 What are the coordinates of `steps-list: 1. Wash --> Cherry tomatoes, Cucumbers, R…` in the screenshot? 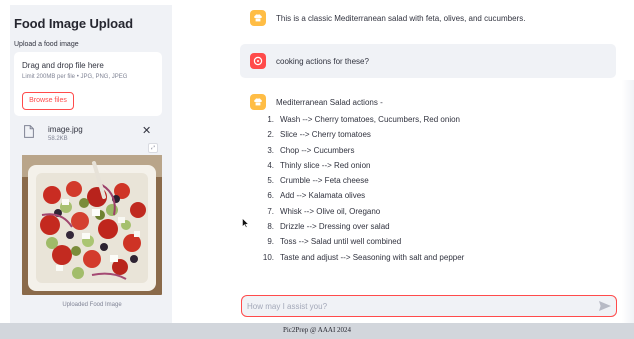 It's located at (361, 191).